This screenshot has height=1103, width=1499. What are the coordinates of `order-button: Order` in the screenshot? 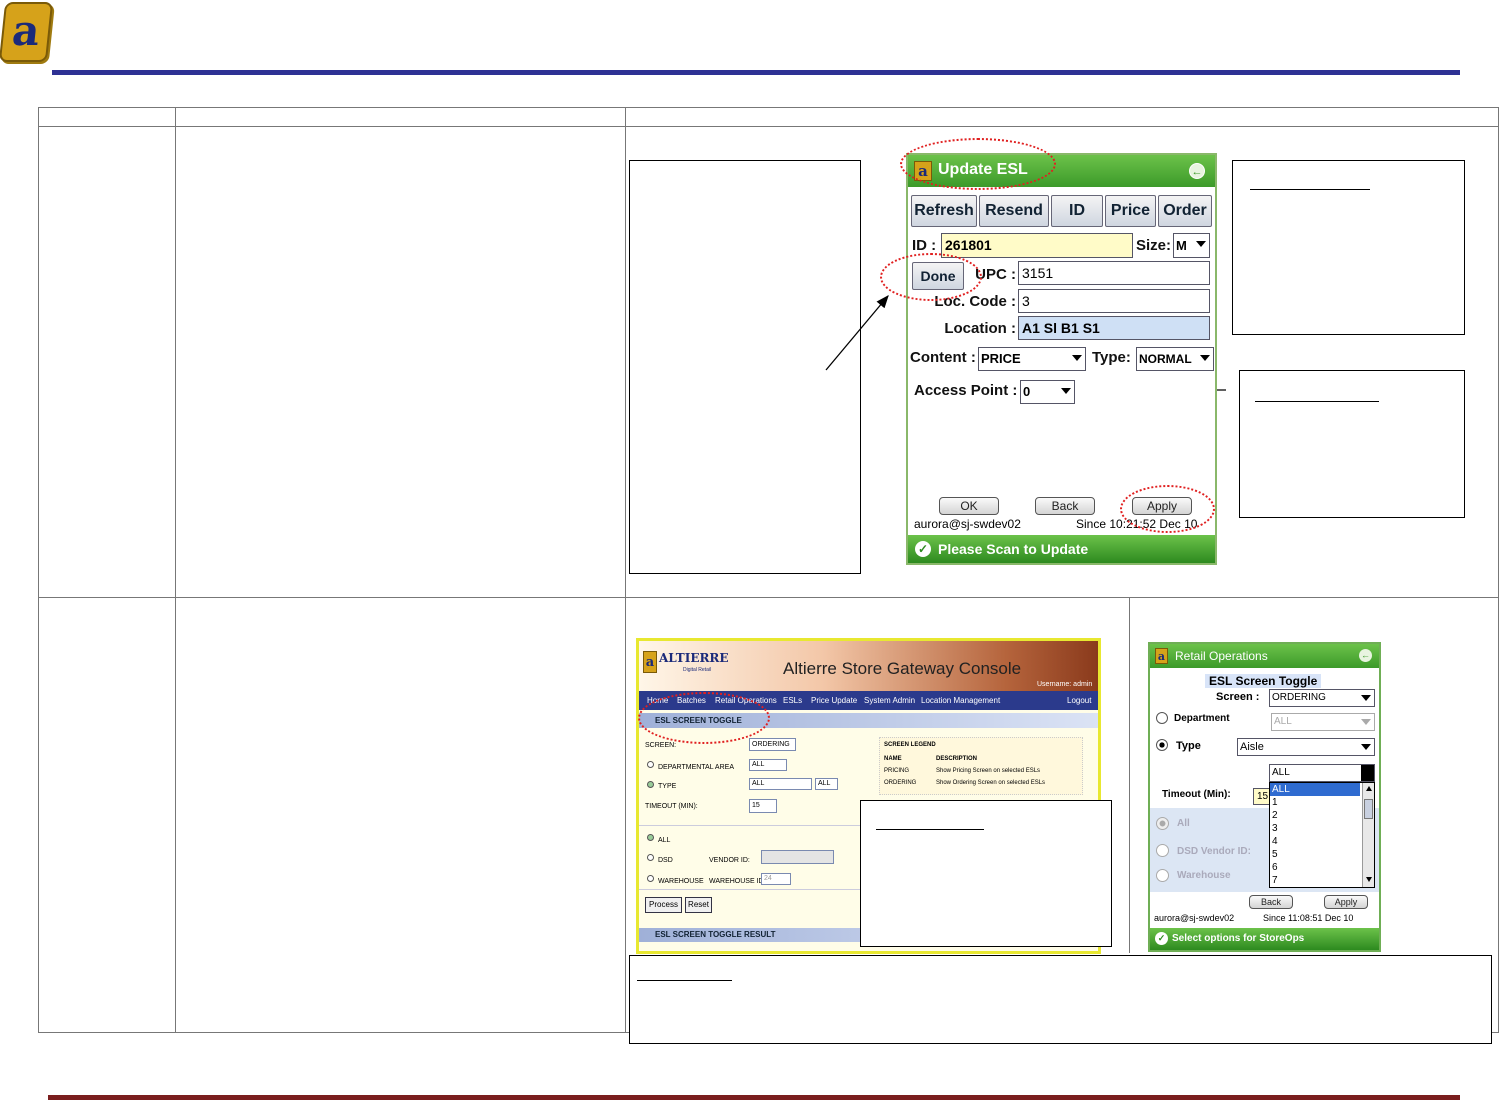 It's located at (1185, 211).